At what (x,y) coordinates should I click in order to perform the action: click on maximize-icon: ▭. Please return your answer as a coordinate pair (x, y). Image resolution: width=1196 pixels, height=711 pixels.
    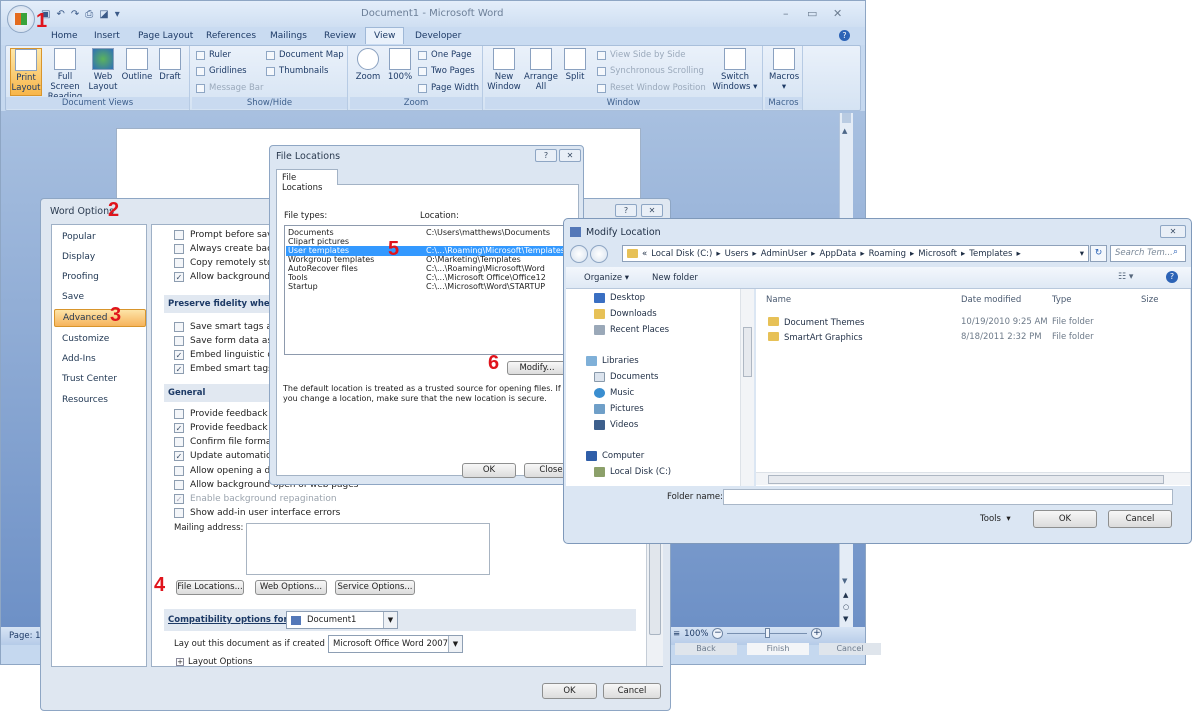
    Looking at the image, I should click on (812, 13).